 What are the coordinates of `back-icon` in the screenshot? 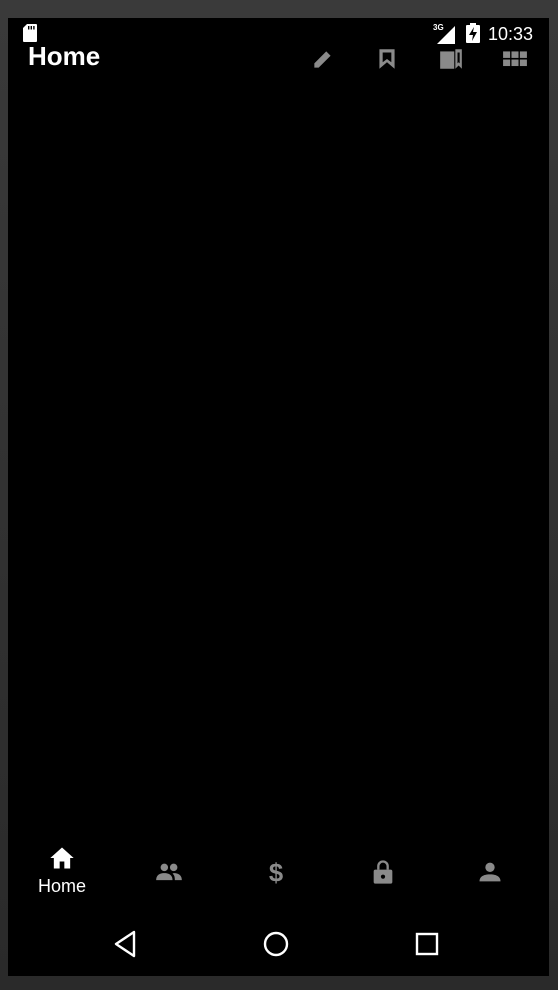 It's located at (126, 944).